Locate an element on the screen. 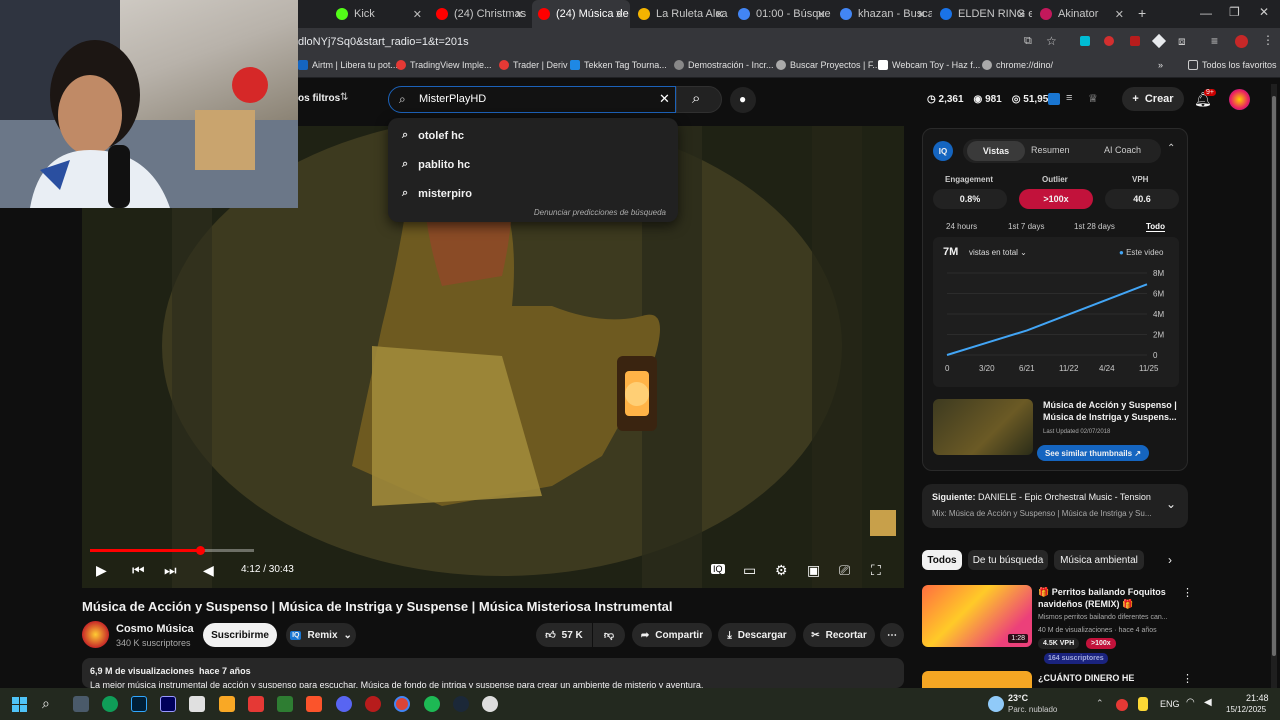 Image resolution: width=1280 pixels, height=720 pixels. trophy-icon: ♕ is located at coordinates (1093, 98).